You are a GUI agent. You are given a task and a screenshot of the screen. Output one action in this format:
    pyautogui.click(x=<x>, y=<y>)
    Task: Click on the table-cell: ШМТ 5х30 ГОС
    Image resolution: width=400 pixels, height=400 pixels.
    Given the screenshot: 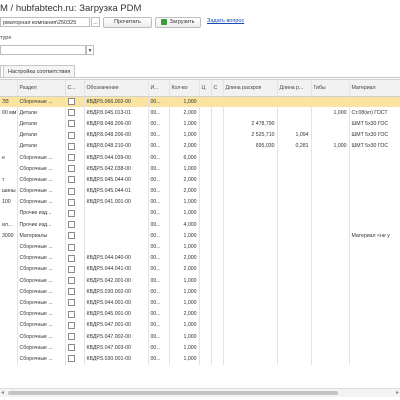 What is the action you would take?
    pyautogui.click(x=374, y=146)
    